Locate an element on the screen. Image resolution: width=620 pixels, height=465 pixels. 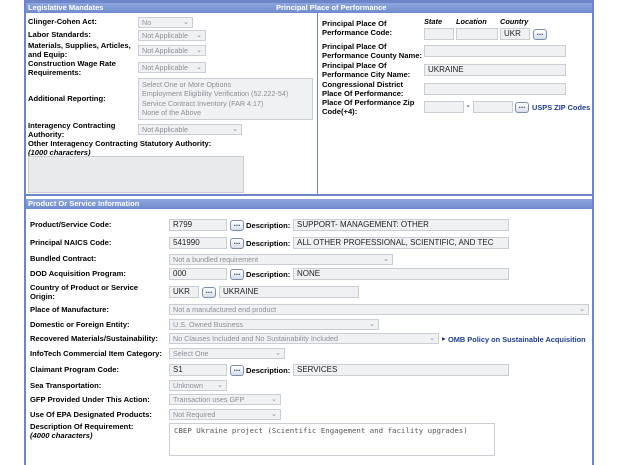
product-title: Product Or Service Information is located at coordinates (84, 203).